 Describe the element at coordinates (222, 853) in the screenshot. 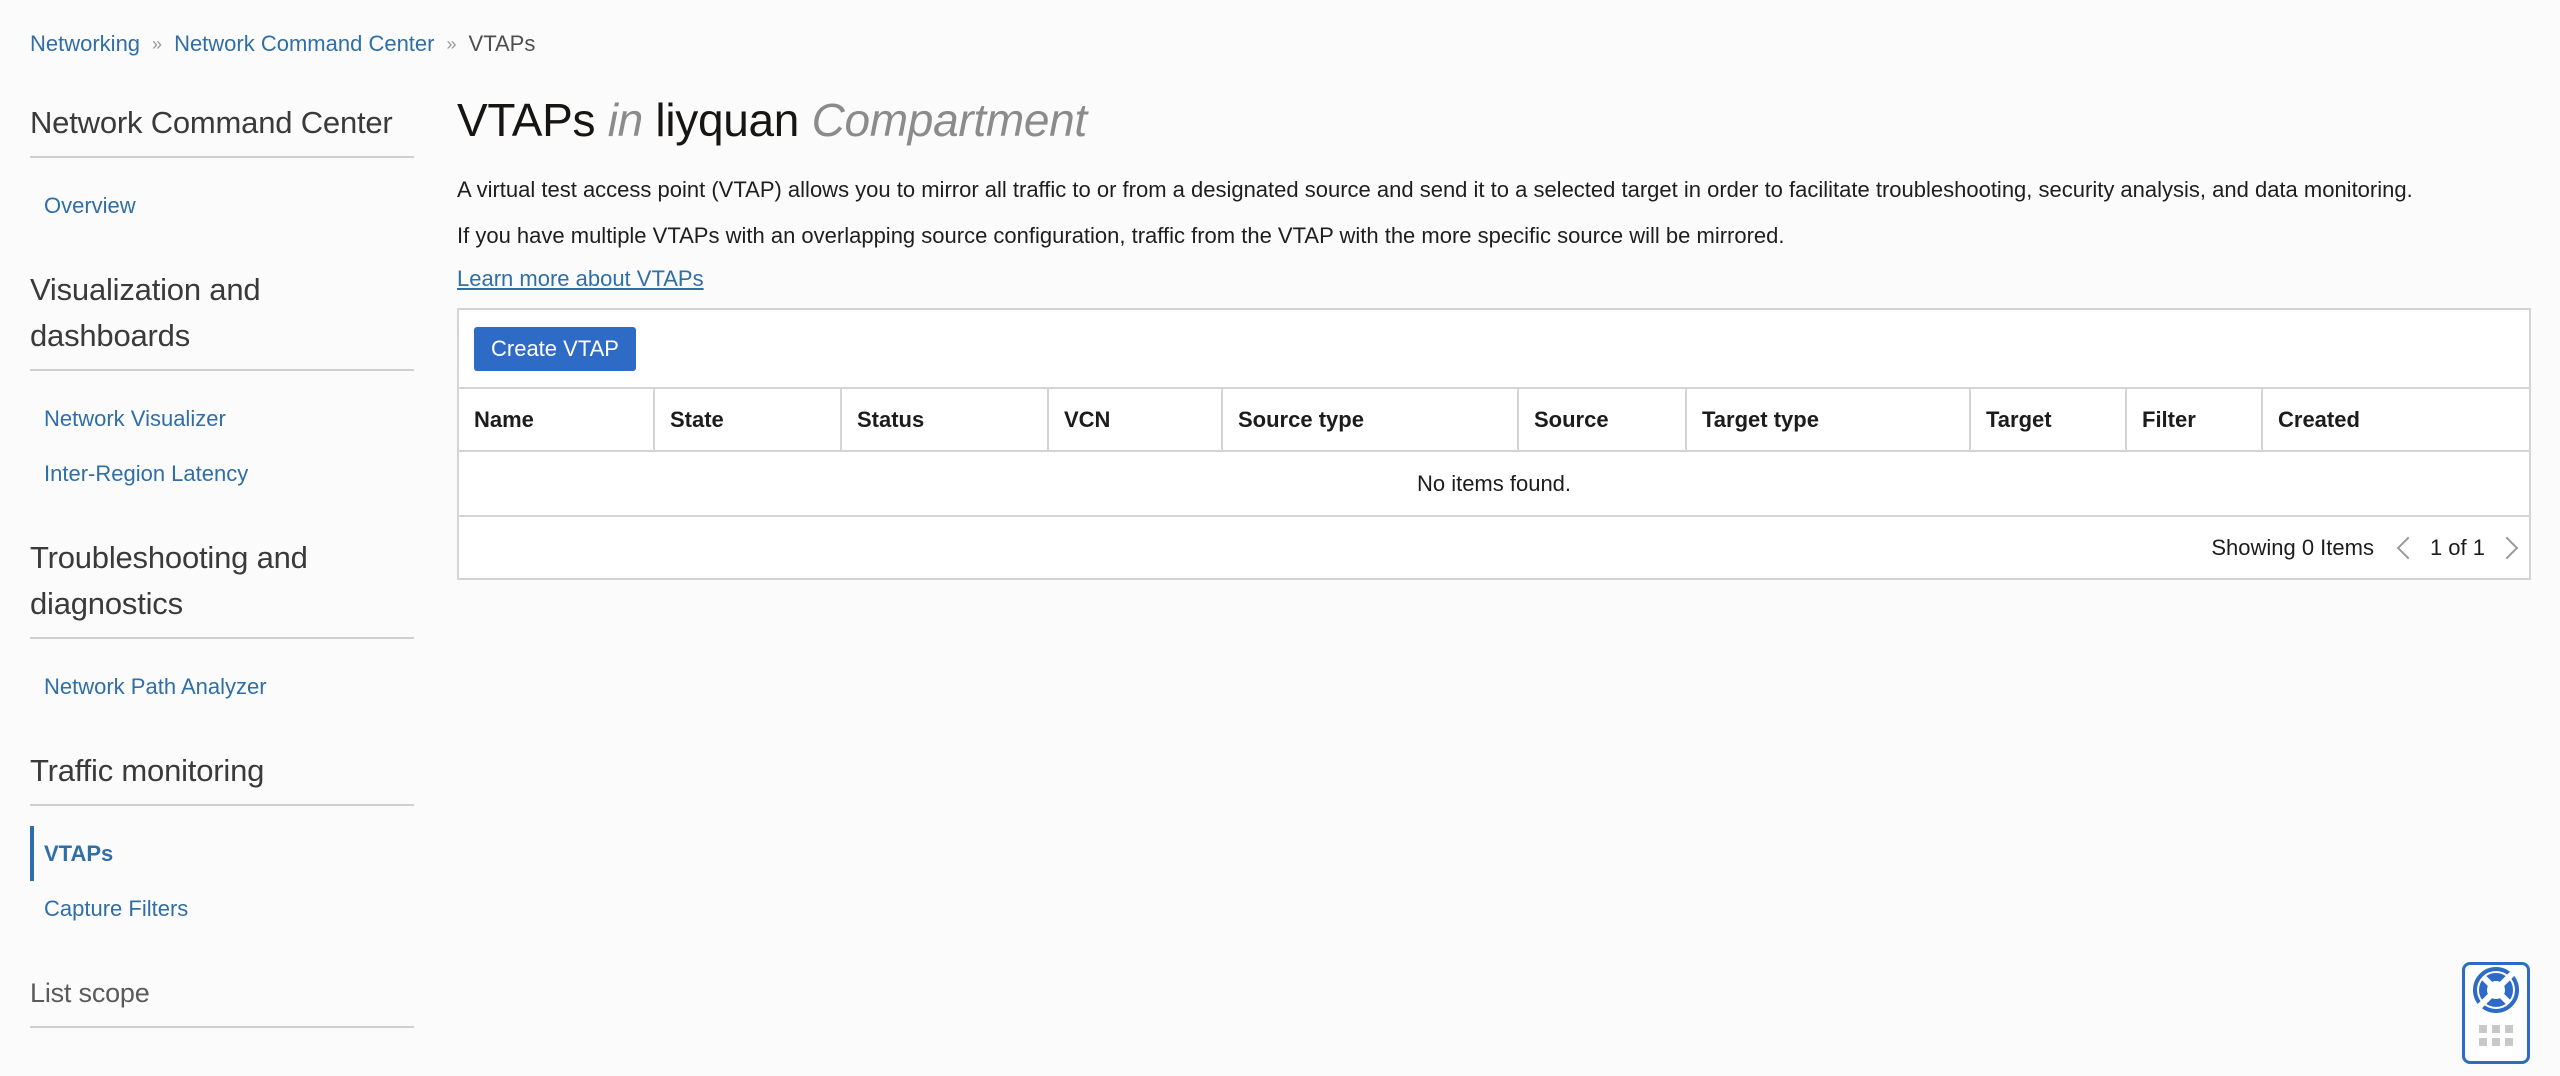

I see `sidebar-item-vtaps: VTAPs` at that location.